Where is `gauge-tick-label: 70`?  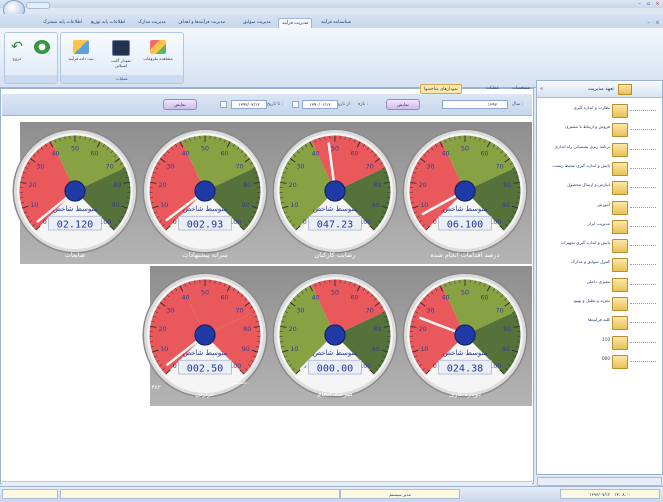
gauge-tick-label: 70 is located at coordinates (500, 310).